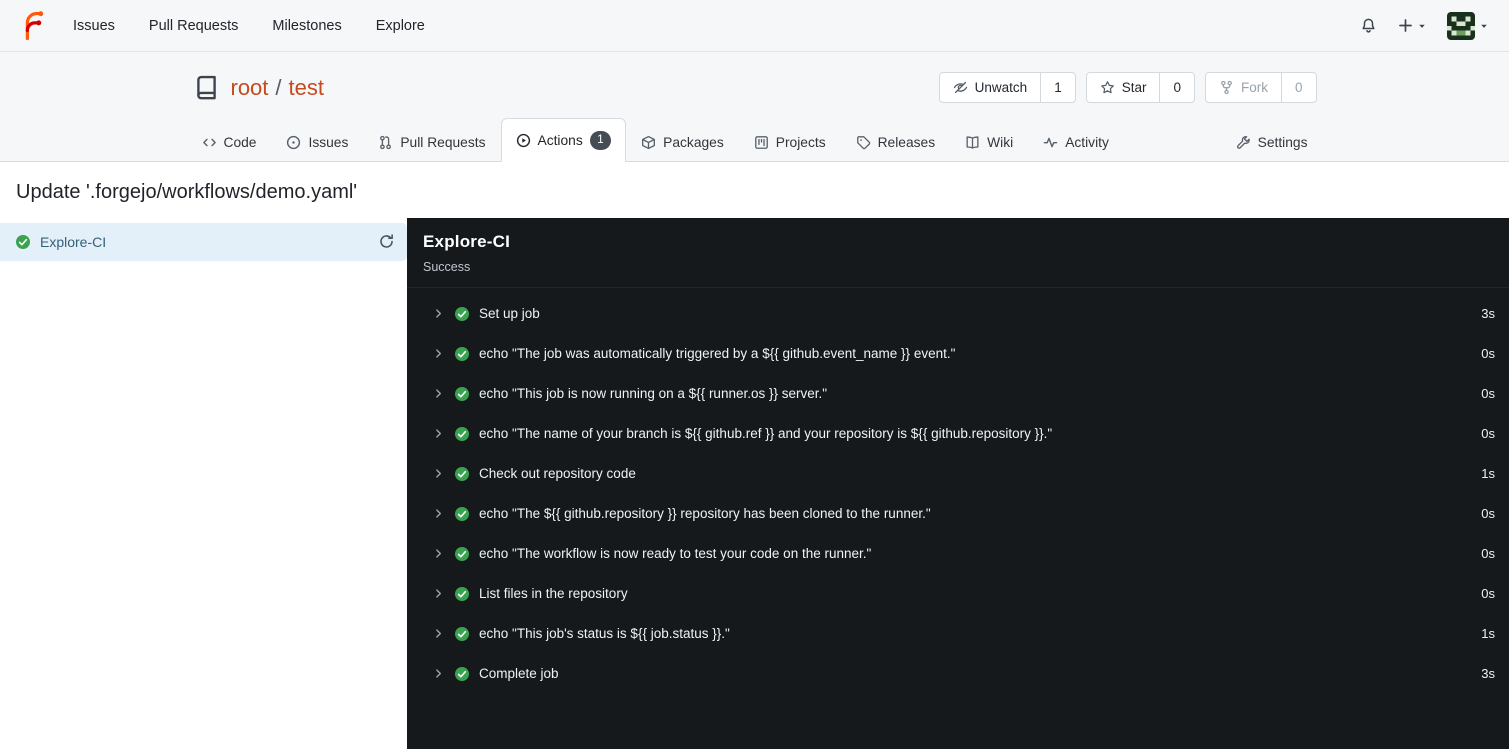  Describe the element at coordinates (1087, 142) in the screenshot. I see `tab-label: Activity` at that location.